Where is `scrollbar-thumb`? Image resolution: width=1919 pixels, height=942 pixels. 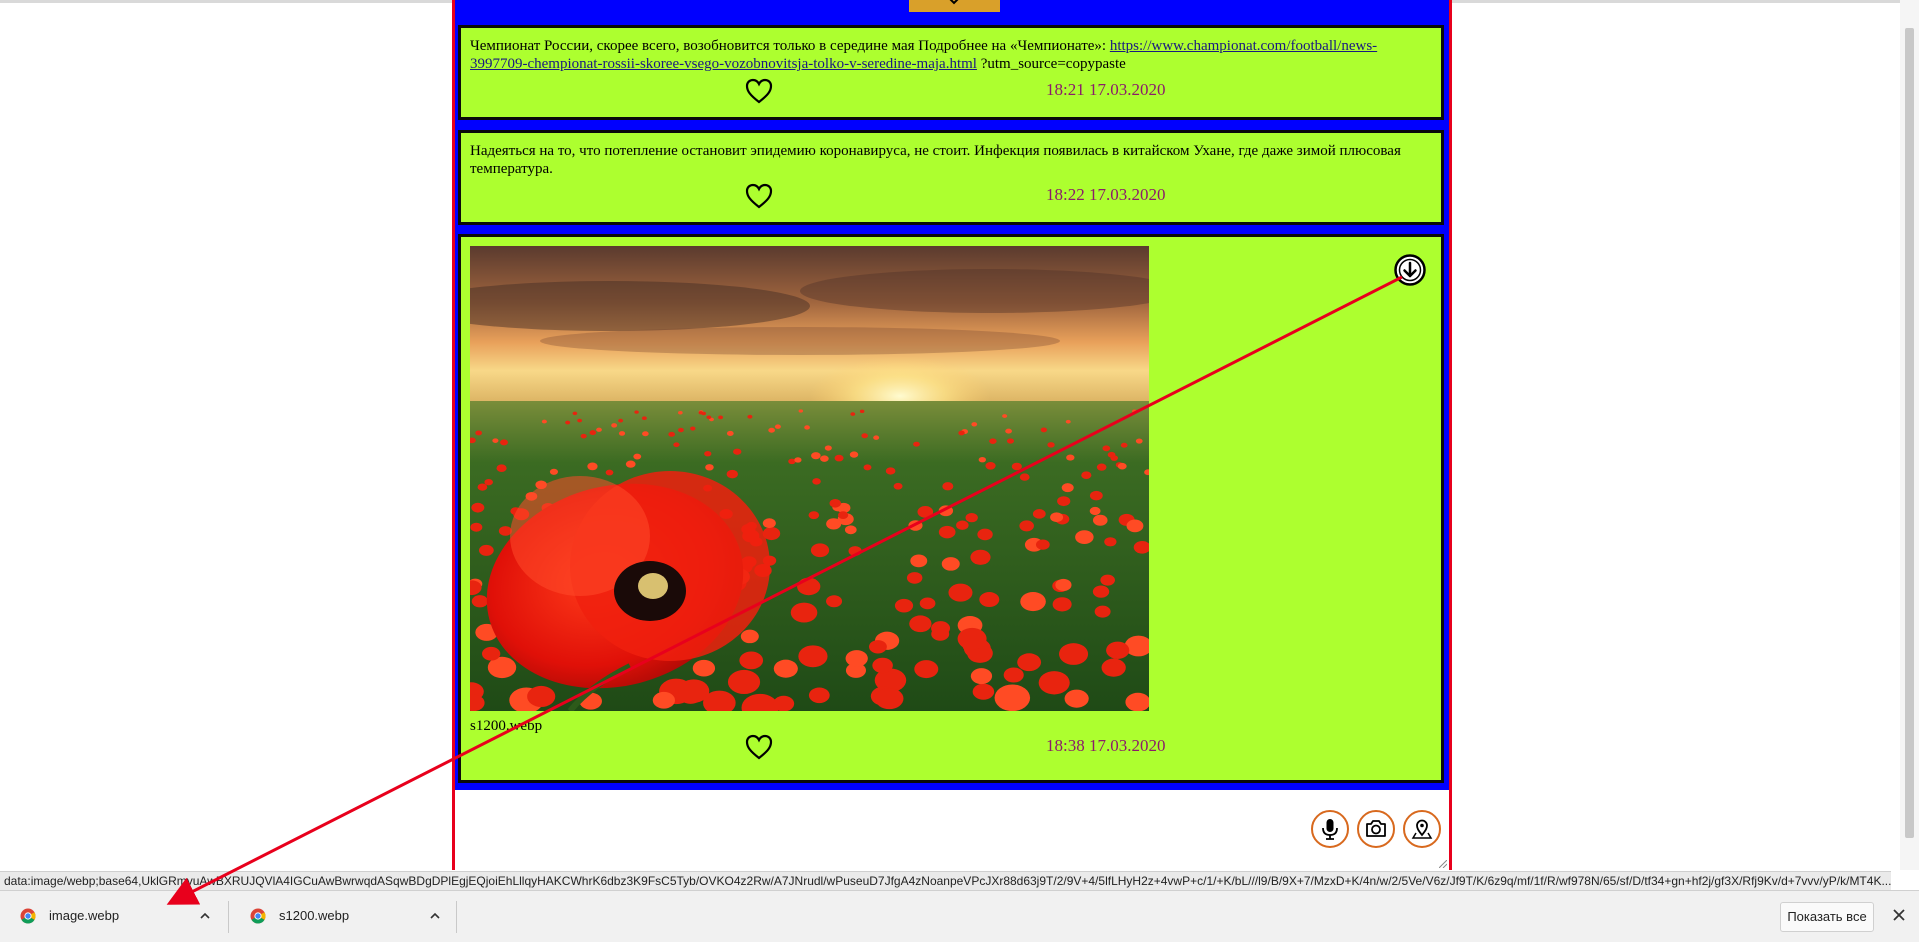
scrollbar-thumb is located at coordinates (1909, 433).